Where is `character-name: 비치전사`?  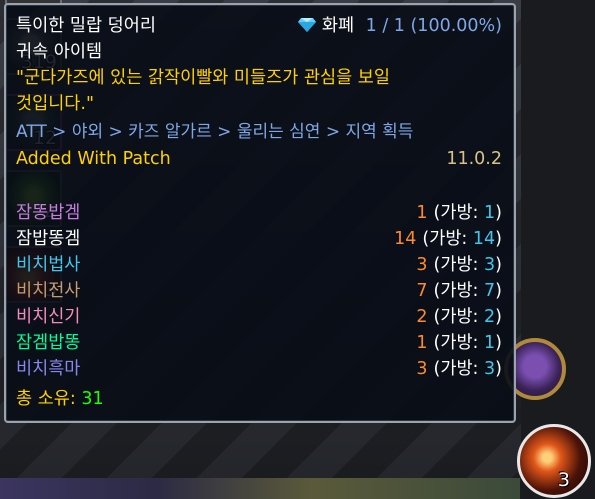 character-name: 비치전사 is located at coordinates (48, 291).